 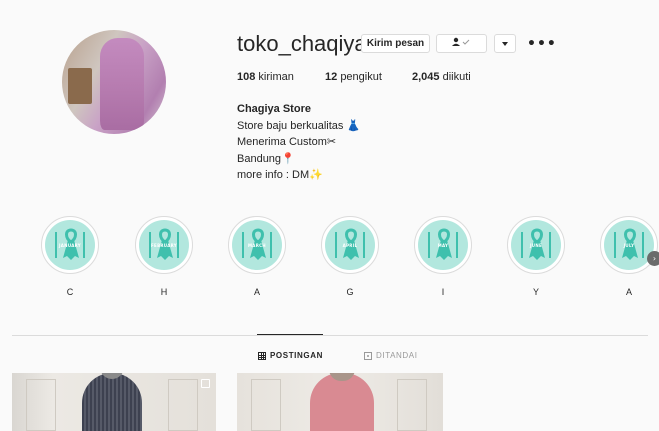 I want to click on highlight-cover: APRIL, so click(x=350, y=245).